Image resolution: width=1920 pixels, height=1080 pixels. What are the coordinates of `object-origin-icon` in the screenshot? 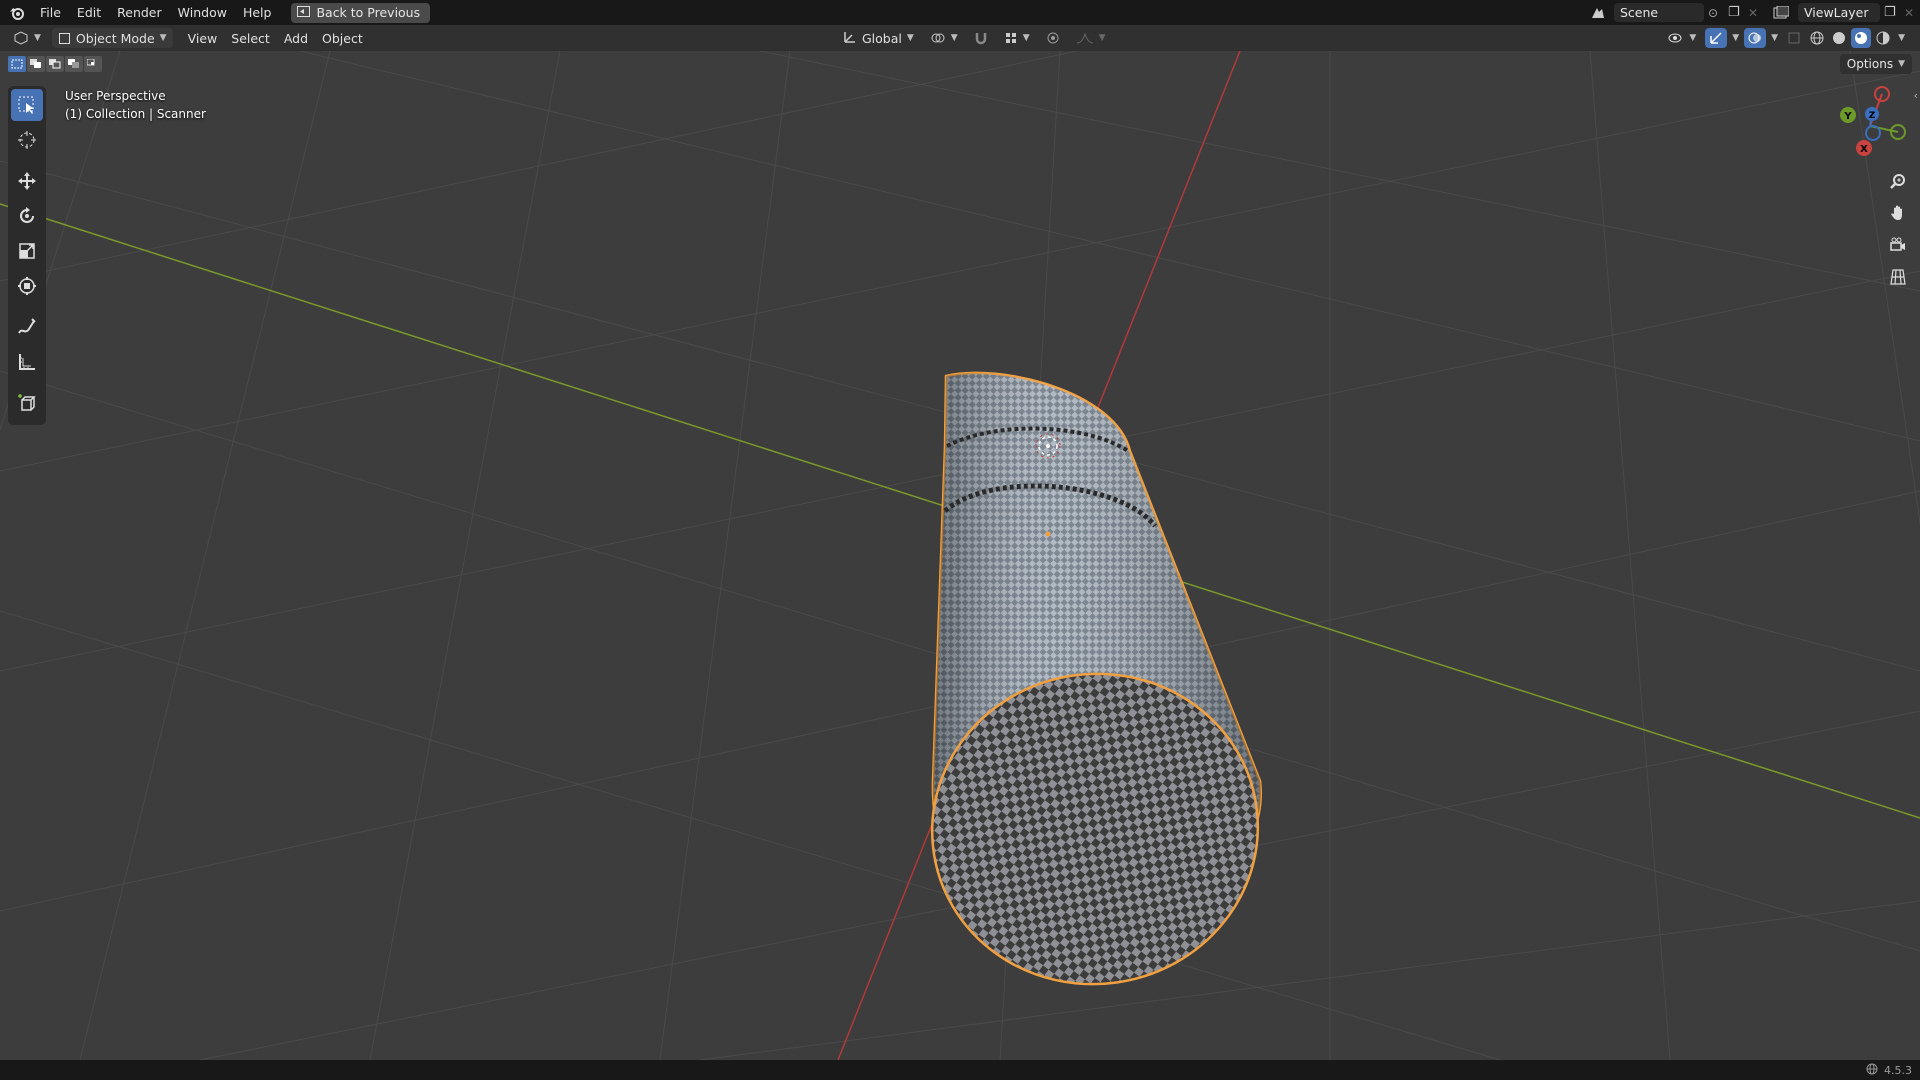 It's located at (1048, 534).